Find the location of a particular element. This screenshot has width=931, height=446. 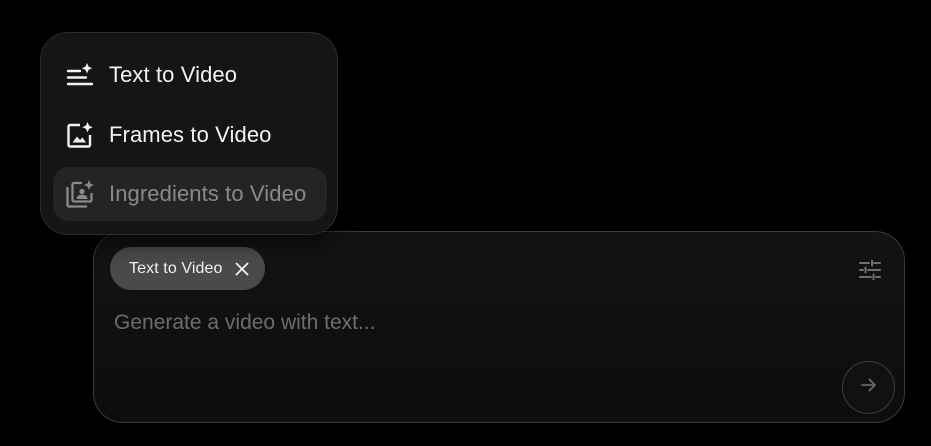

menu-item-label: Text to Video is located at coordinates (173, 74).